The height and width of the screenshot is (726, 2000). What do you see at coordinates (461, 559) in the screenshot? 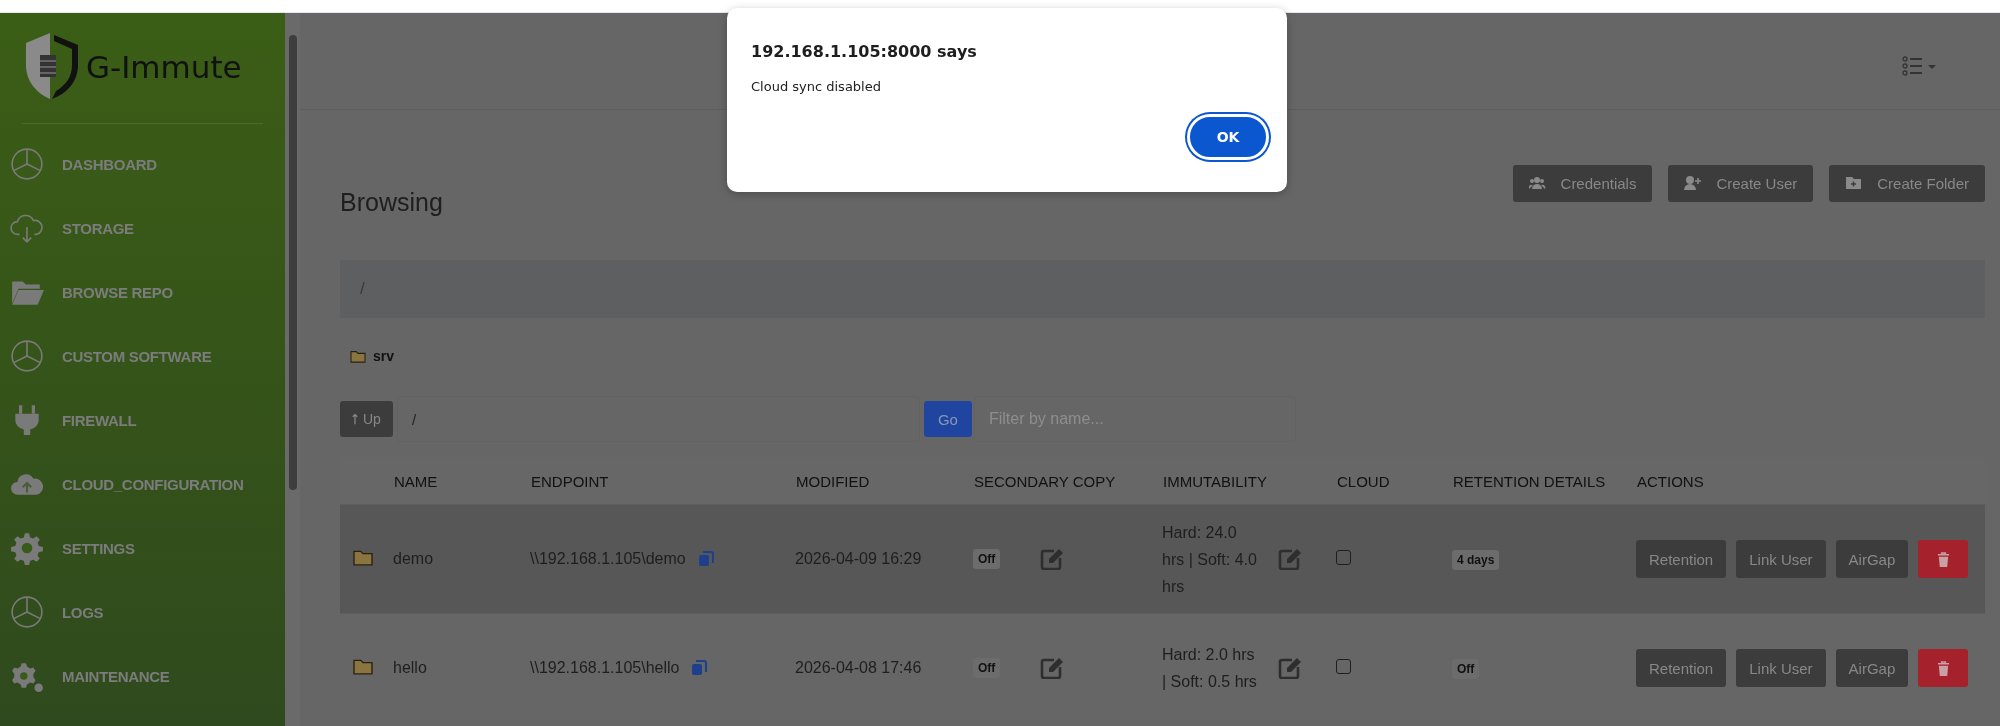
I see `name-cell: demo` at bounding box center [461, 559].